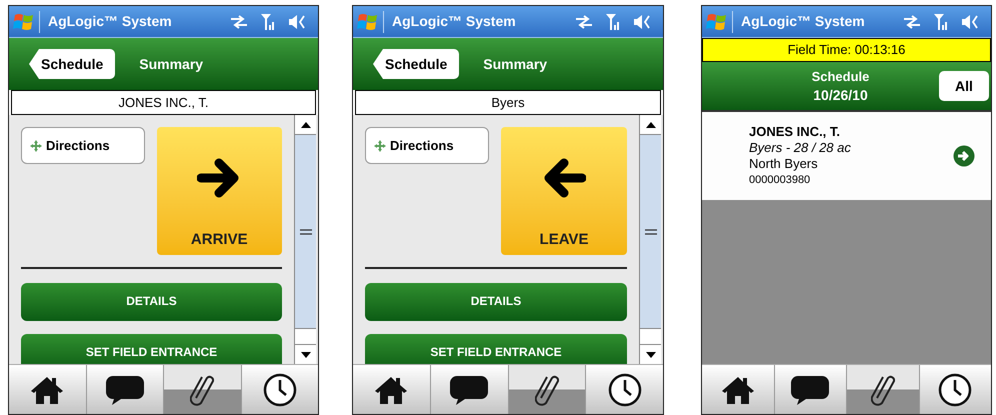 This screenshot has width=996, height=415. Describe the element at coordinates (219, 178) in the screenshot. I see `right-arrow-icon` at that location.